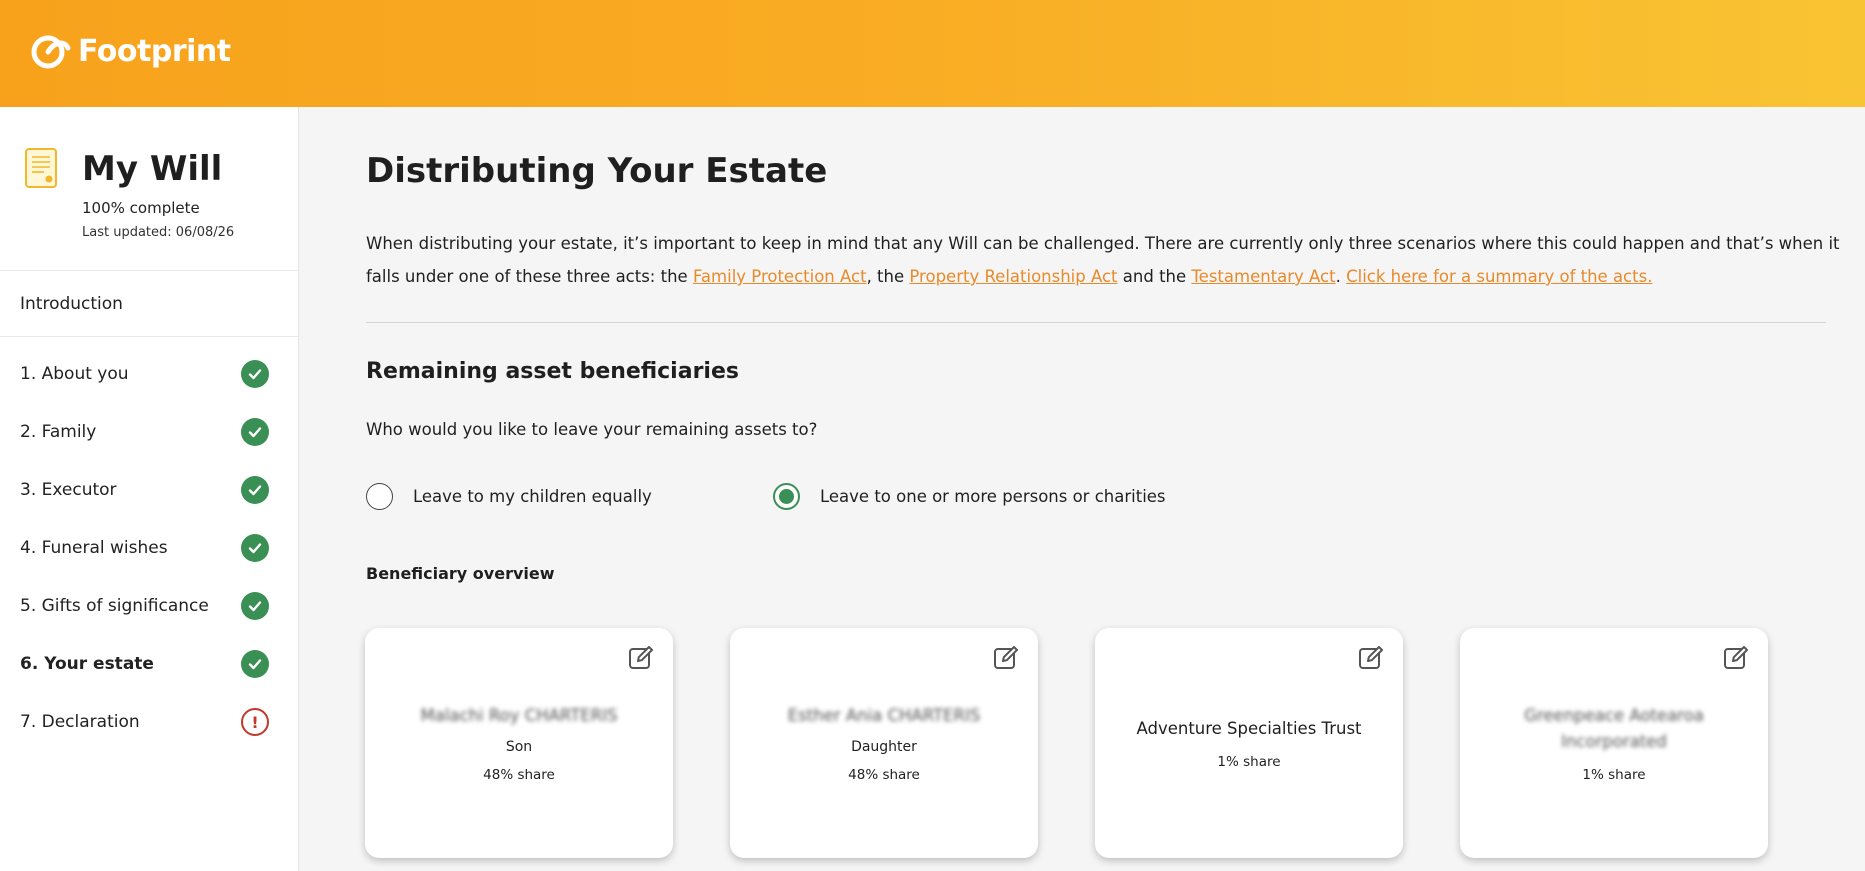  What do you see at coordinates (68, 490) in the screenshot?
I see `sidebar-item-label: 3. Executor` at bounding box center [68, 490].